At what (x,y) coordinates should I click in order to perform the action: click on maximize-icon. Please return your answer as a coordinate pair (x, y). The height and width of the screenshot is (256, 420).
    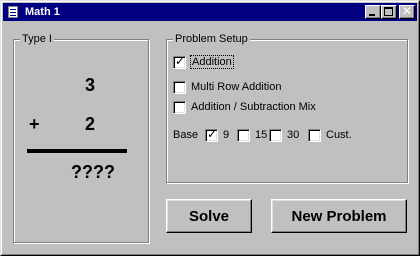
    Looking at the image, I should click on (388, 11).